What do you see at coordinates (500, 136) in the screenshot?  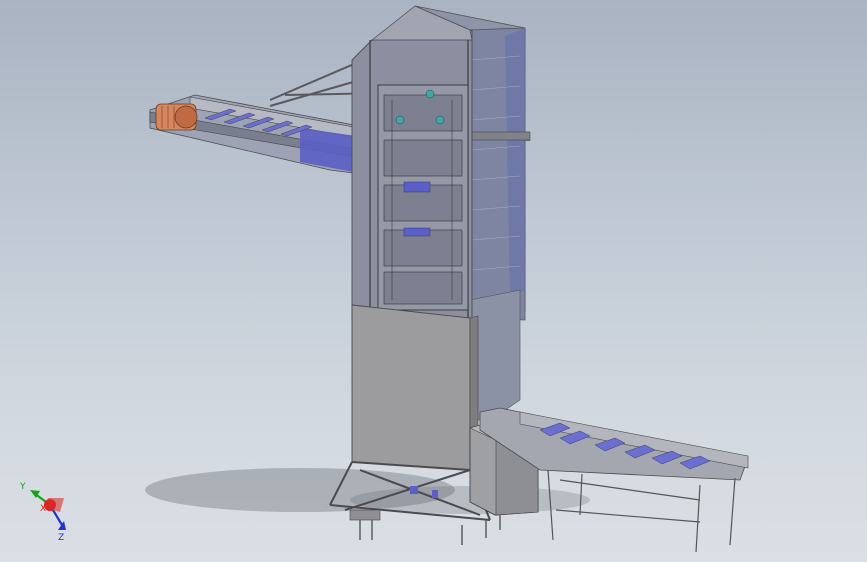 I see `cross-beam` at bounding box center [500, 136].